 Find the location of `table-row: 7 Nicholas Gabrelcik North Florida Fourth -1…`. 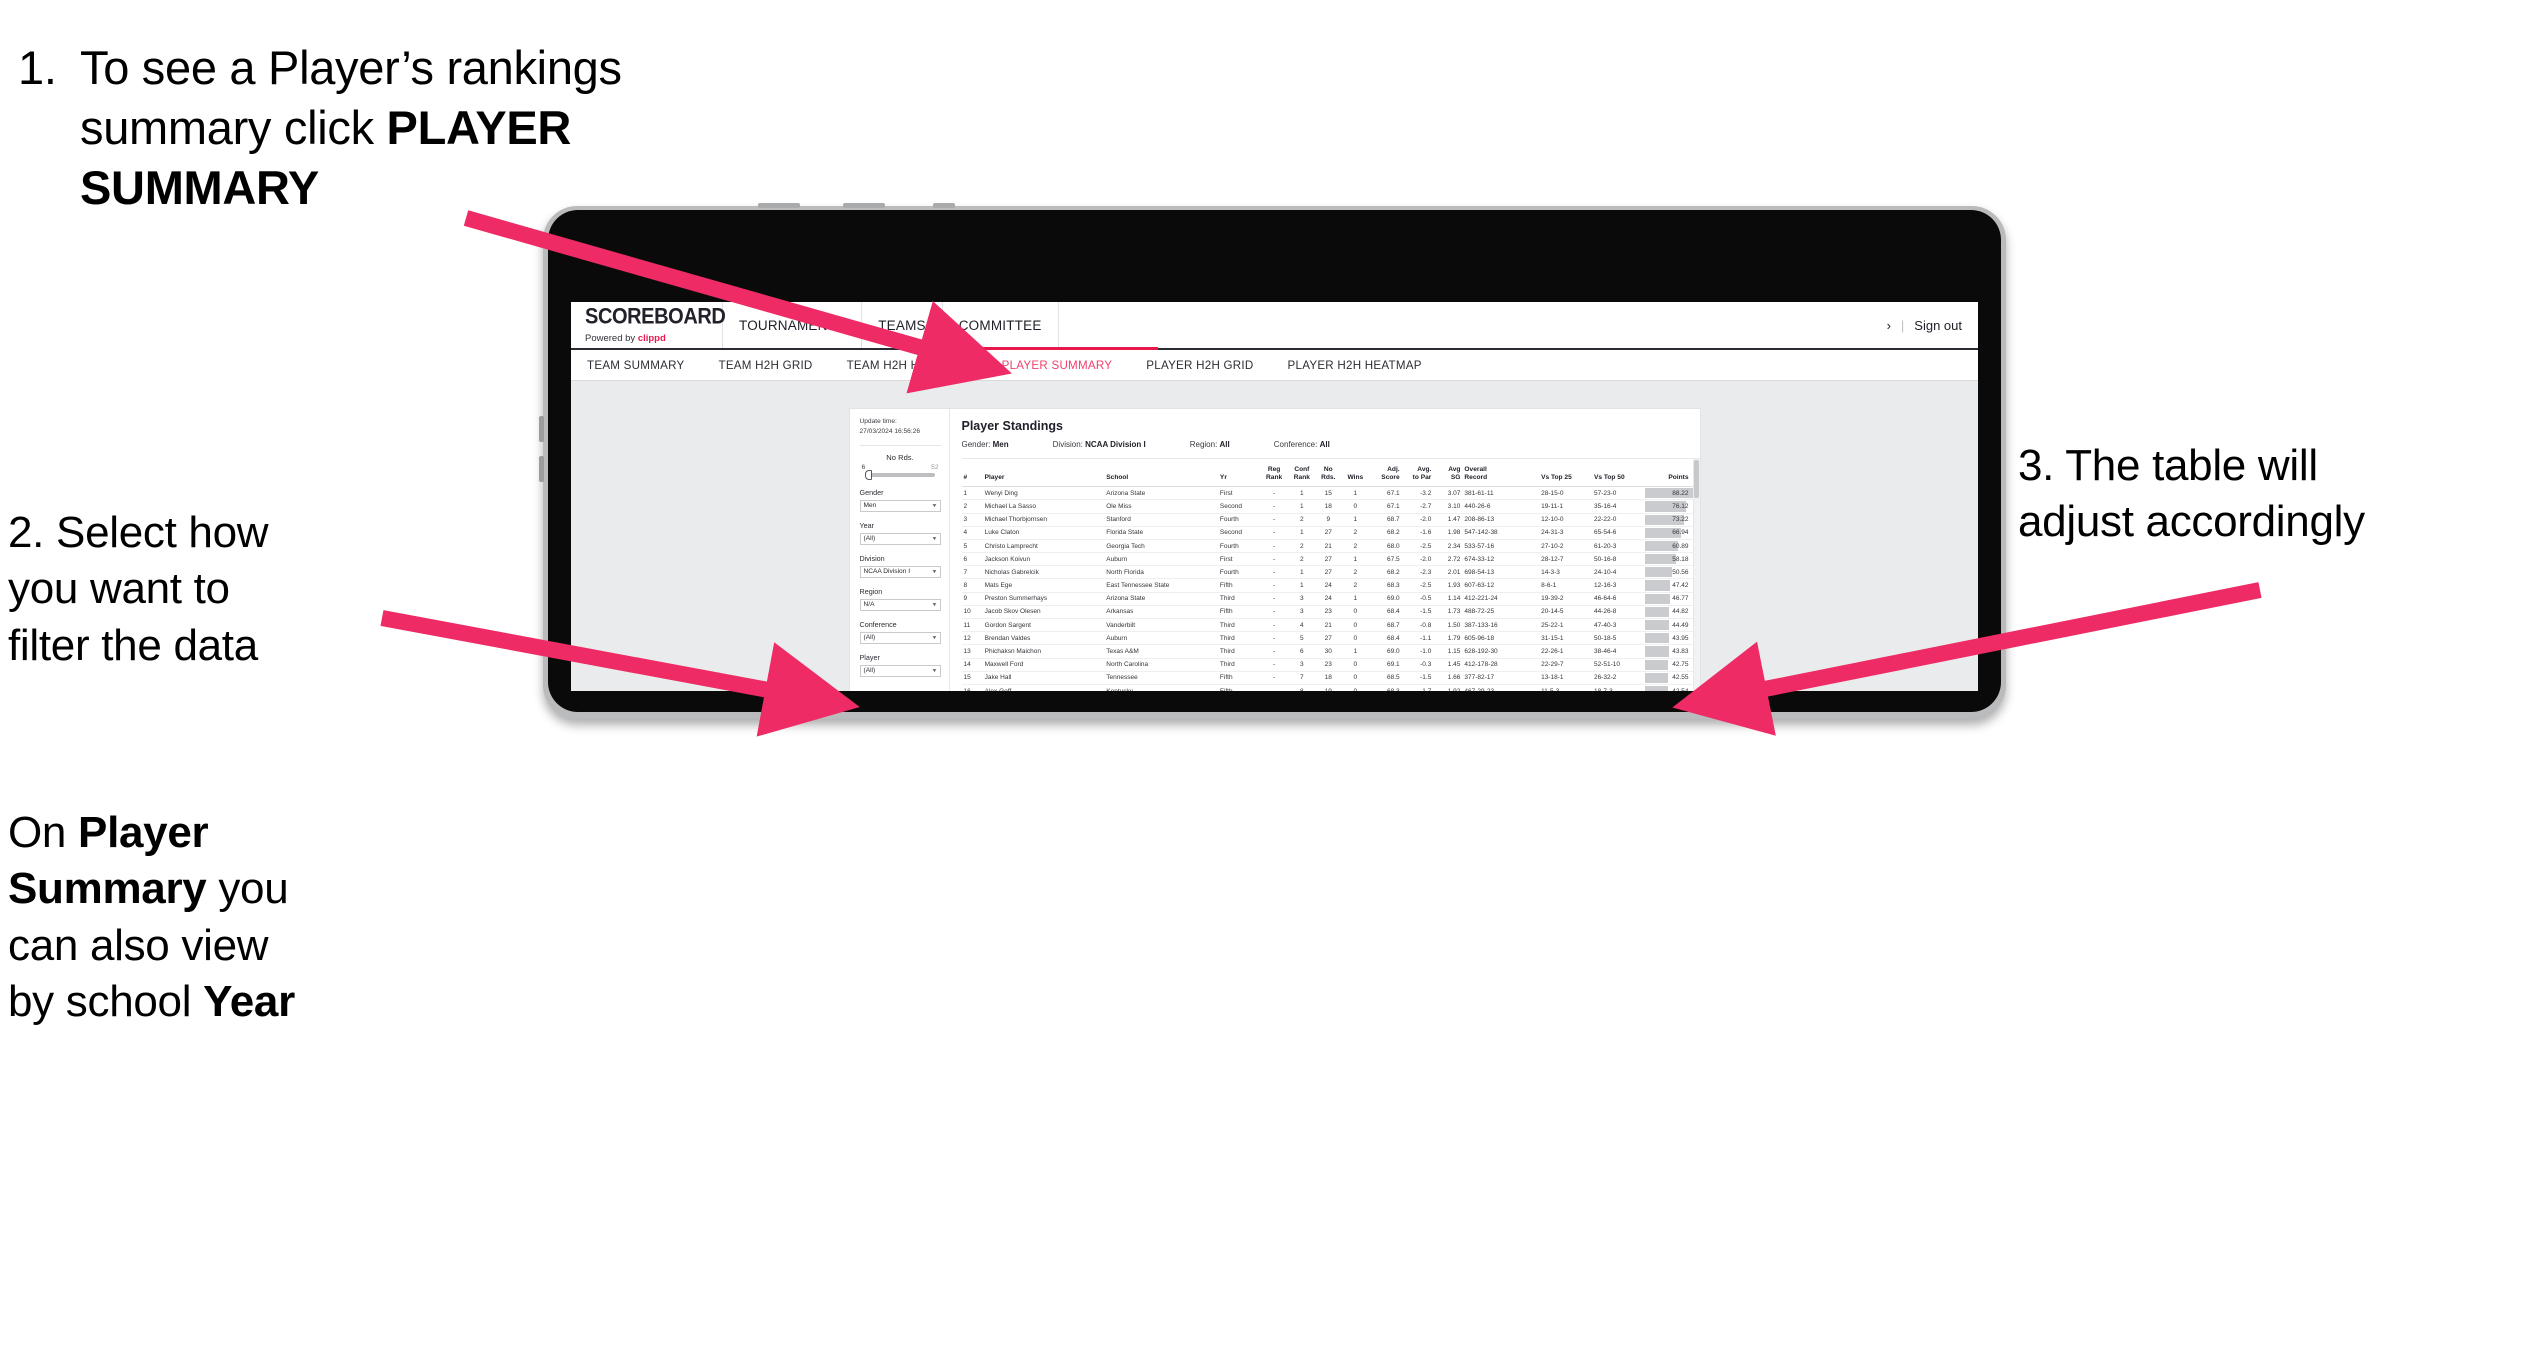

table-row: 7 Nicholas Gabrelcik North Florida Fourth -1… is located at coordinates (1327, 572).